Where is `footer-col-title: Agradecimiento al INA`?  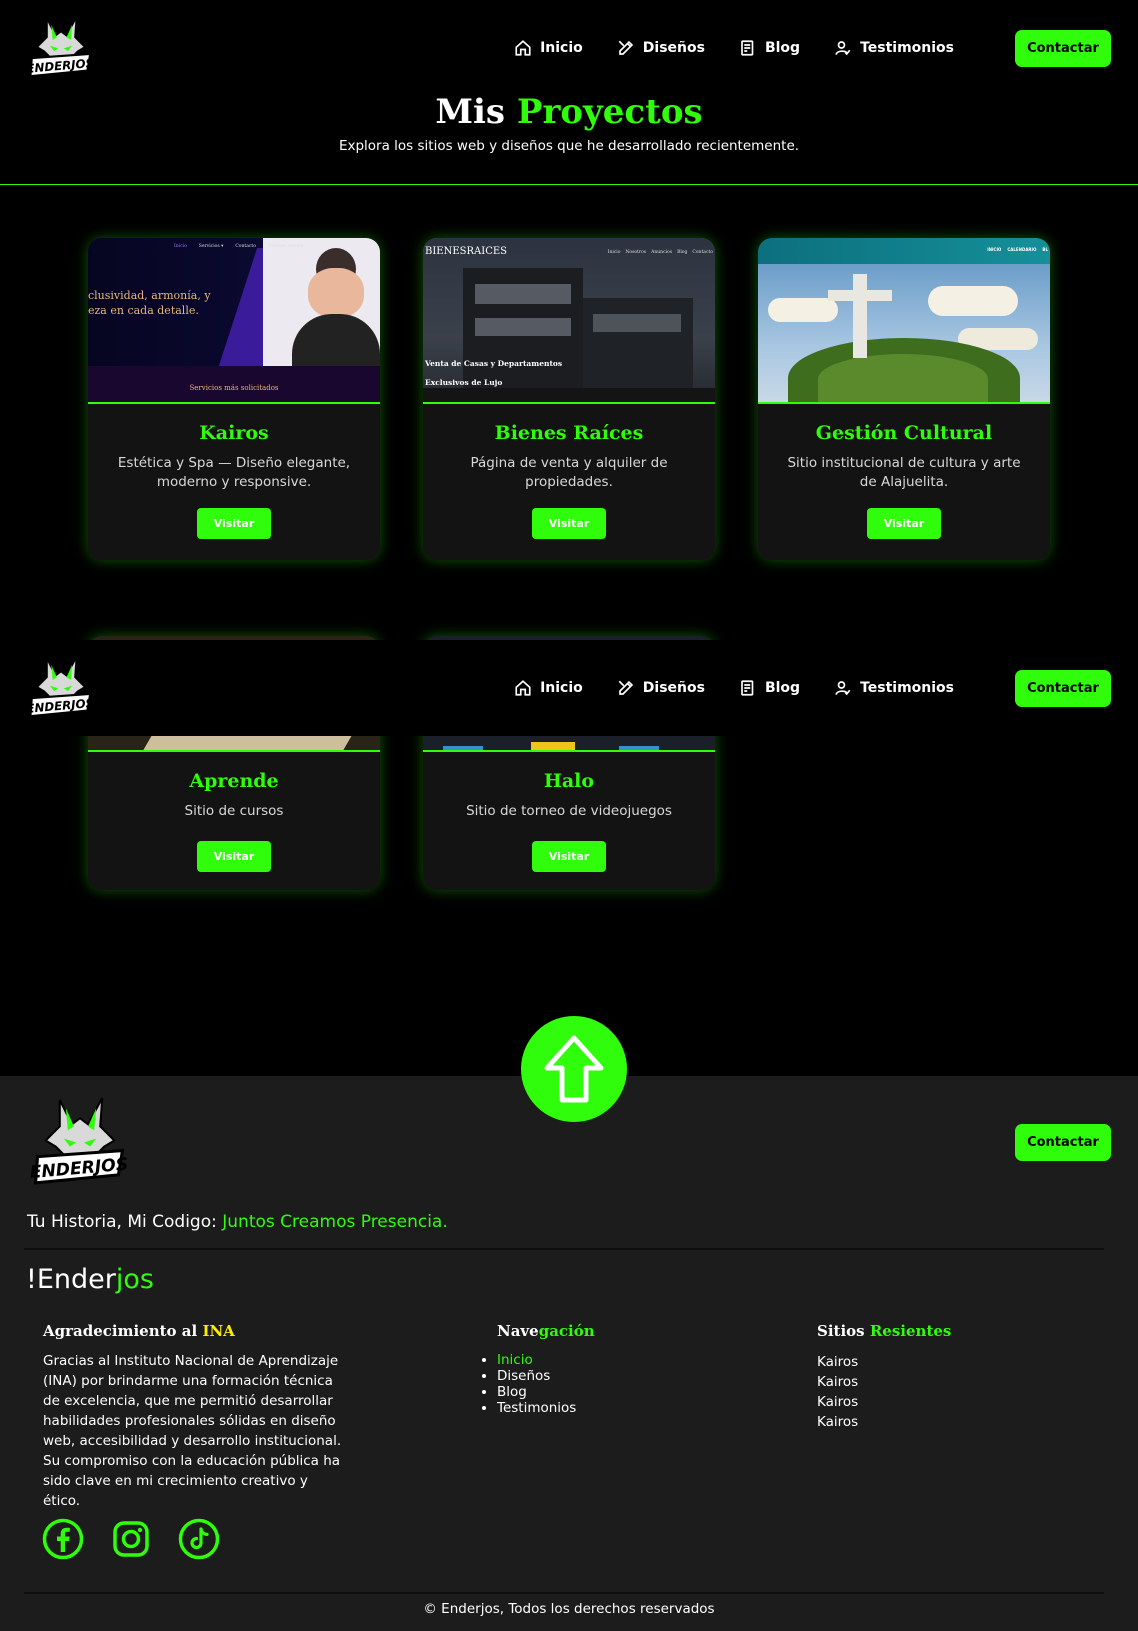 footer-col-title: Agradecimiento al INA is located at coordinates (139, 1331).